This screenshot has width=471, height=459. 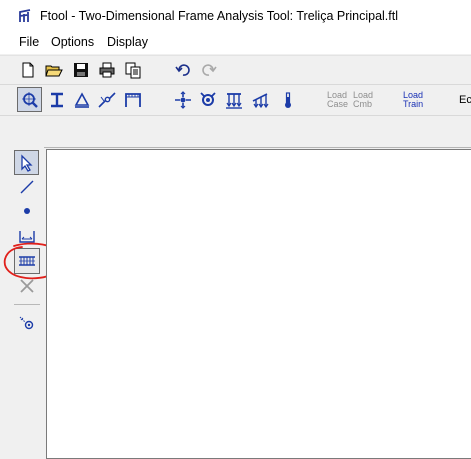 What do you see at coordinates (54, 70) in the screenshot?
I see `open-folder-icon` at bounding box center [54, 70].